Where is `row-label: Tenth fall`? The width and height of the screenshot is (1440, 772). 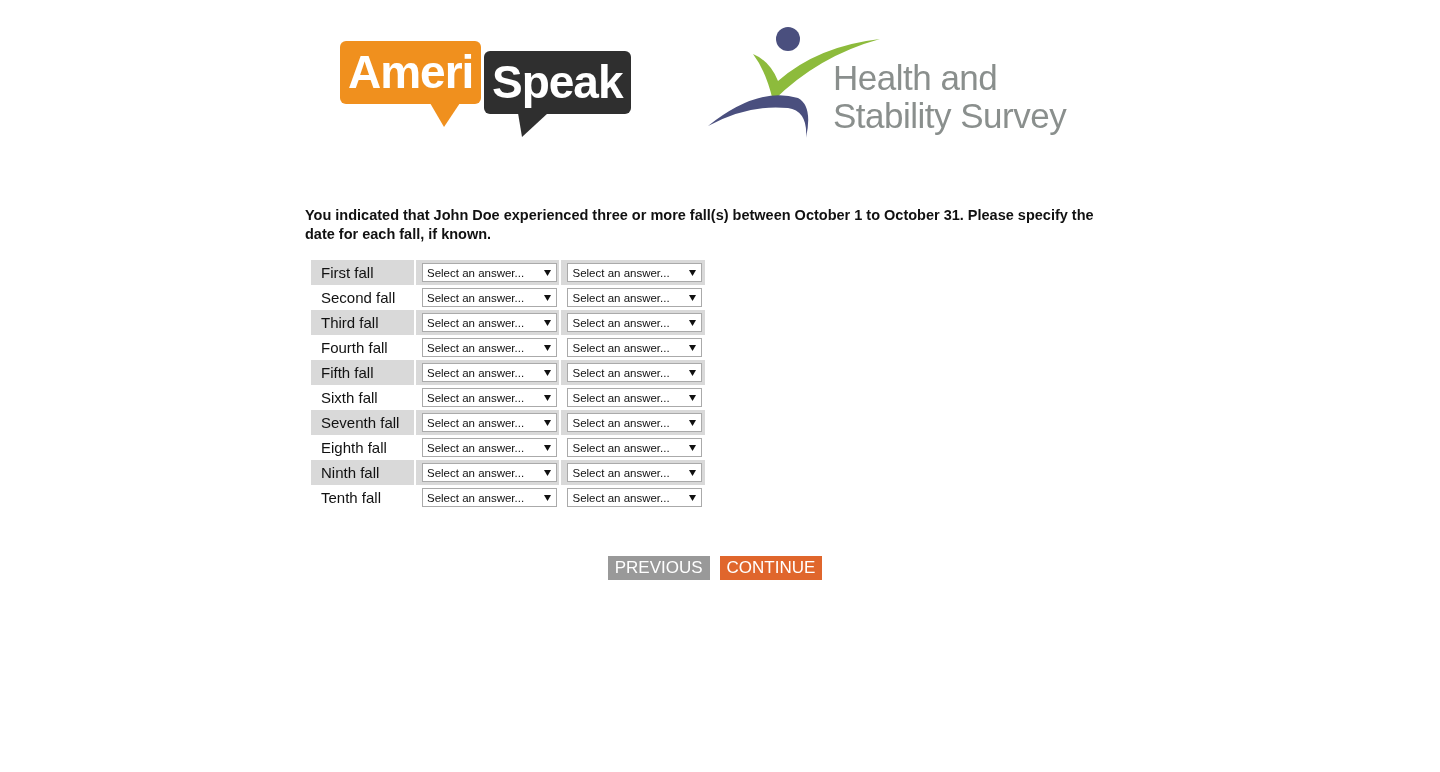 row-label: Tenth fall is located at coordinates (351, 497).